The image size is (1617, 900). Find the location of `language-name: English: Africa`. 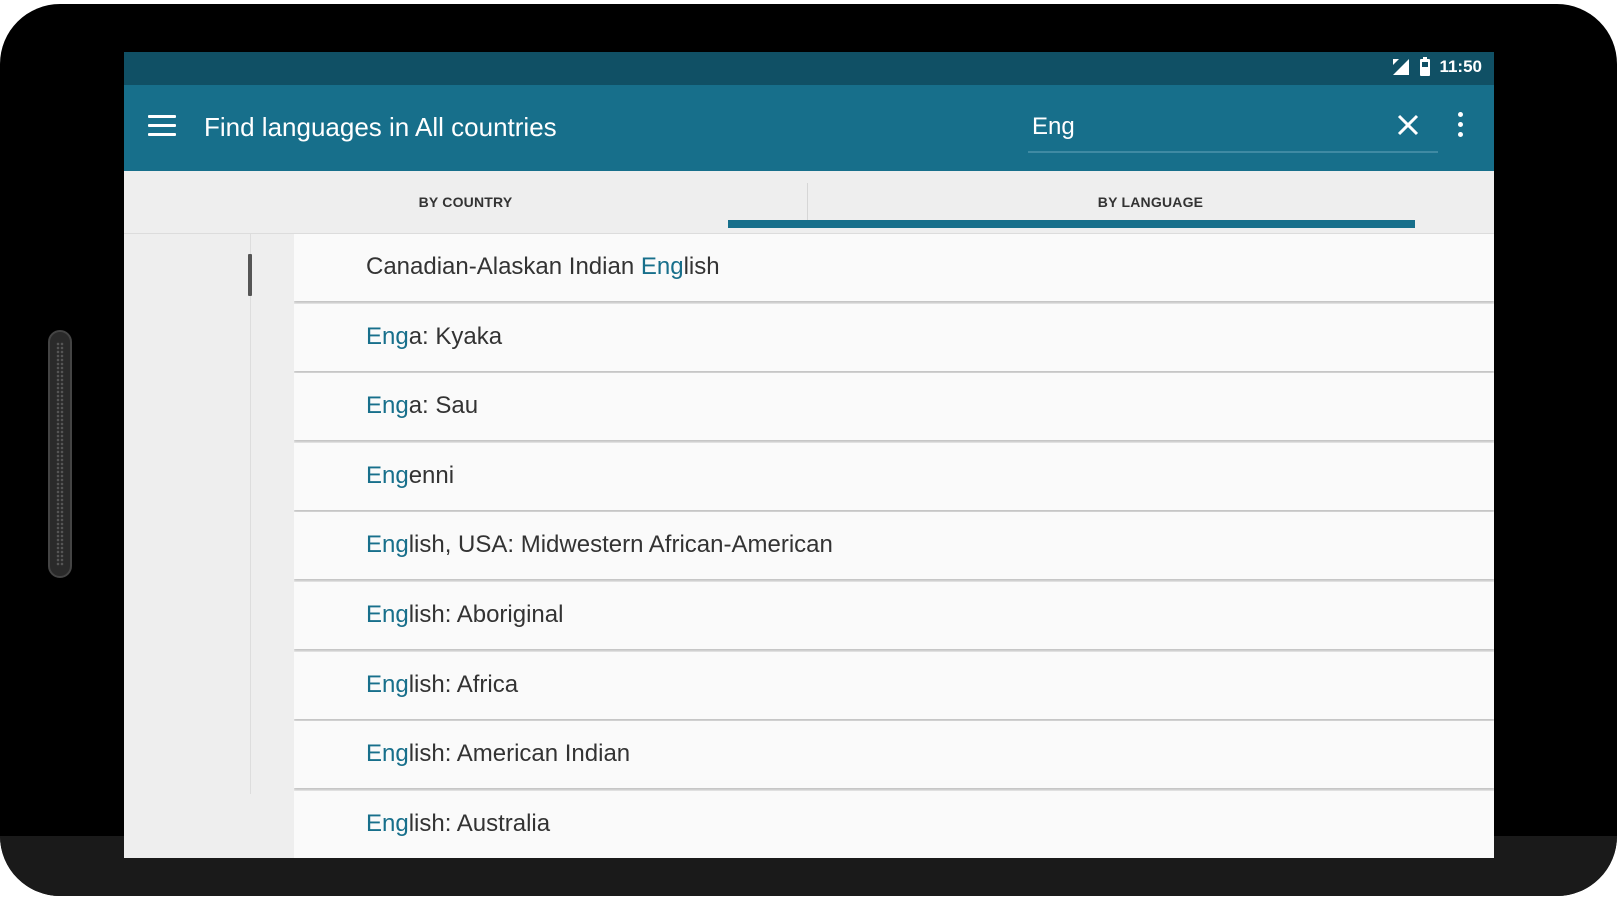

language-name: English: Africa is located at coordinates (442, 684).